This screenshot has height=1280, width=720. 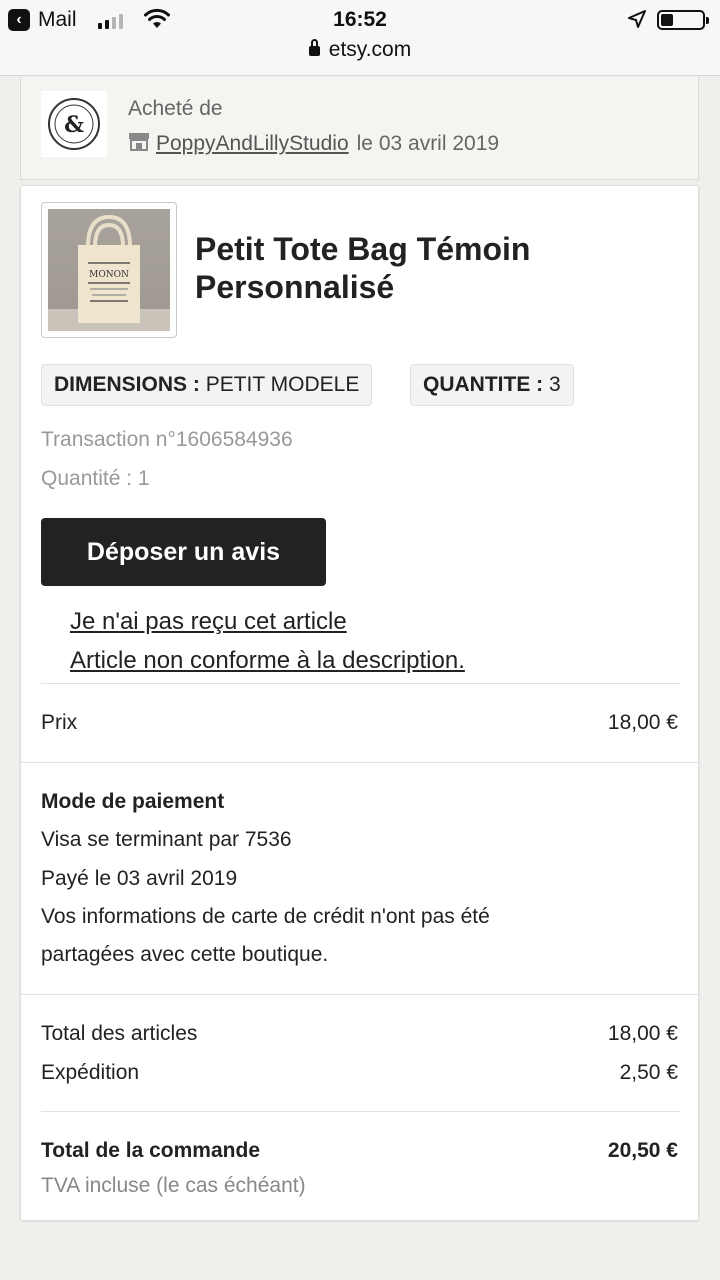 I want to click on product-title-line1: Petit Tote Bag Témoin, so click(x=363, y=249).